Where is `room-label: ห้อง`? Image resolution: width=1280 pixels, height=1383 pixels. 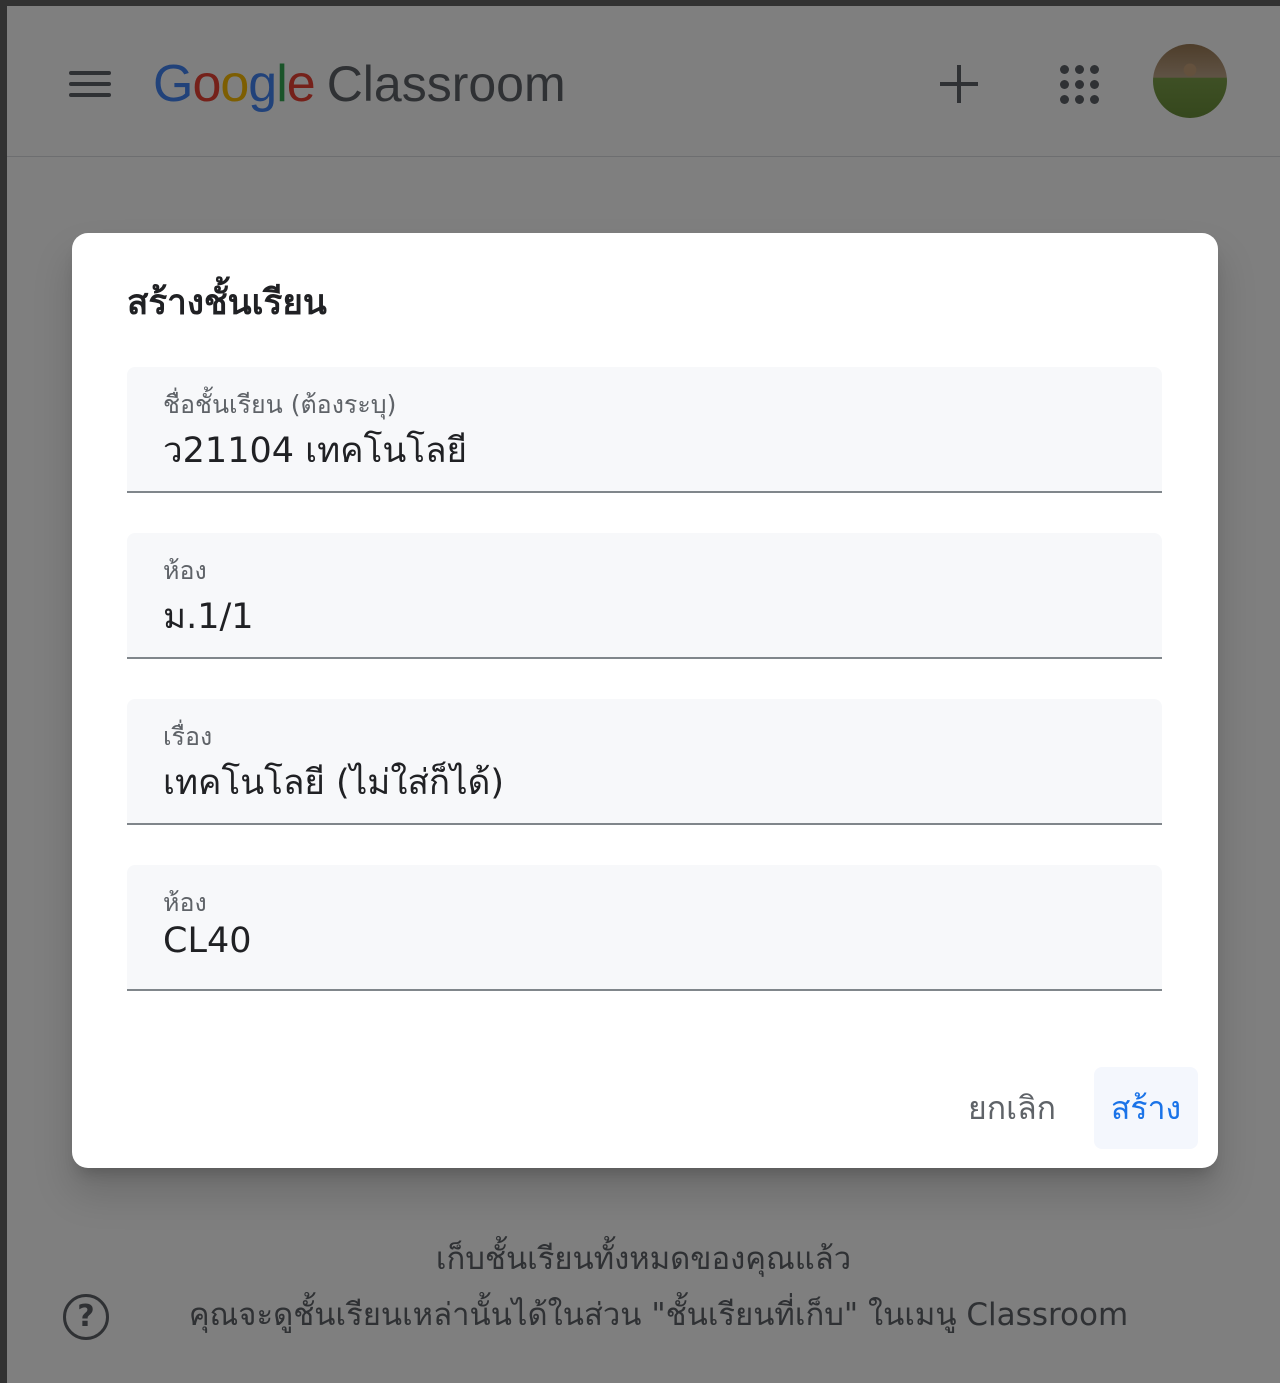 room-label: ห้อง is located at coordinates (185, 902).